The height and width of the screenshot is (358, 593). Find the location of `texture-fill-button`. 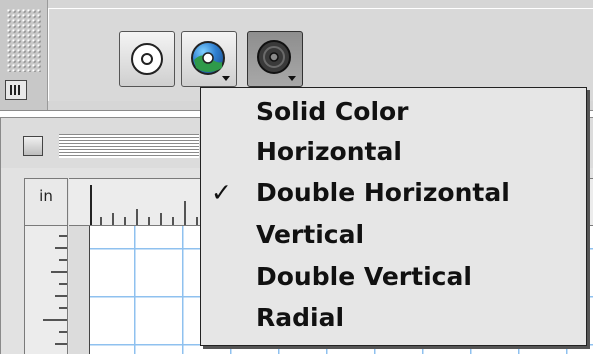

texture-fill-button is located at coordinates (275, 59).